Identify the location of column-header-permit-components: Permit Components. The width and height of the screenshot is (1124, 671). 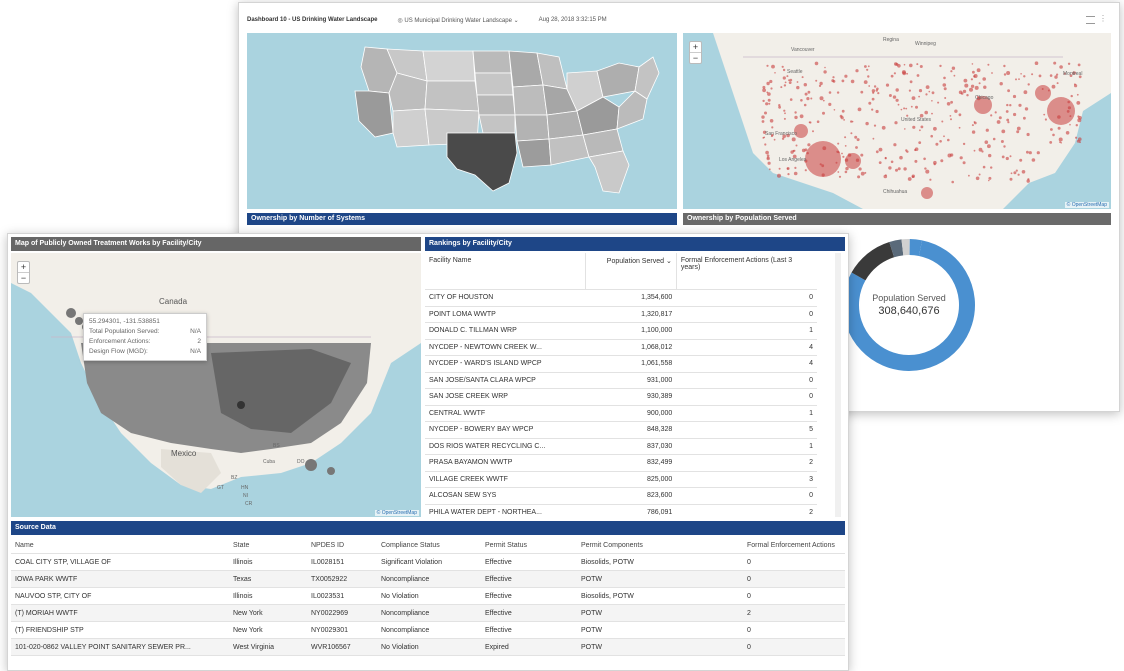
(660, 545).